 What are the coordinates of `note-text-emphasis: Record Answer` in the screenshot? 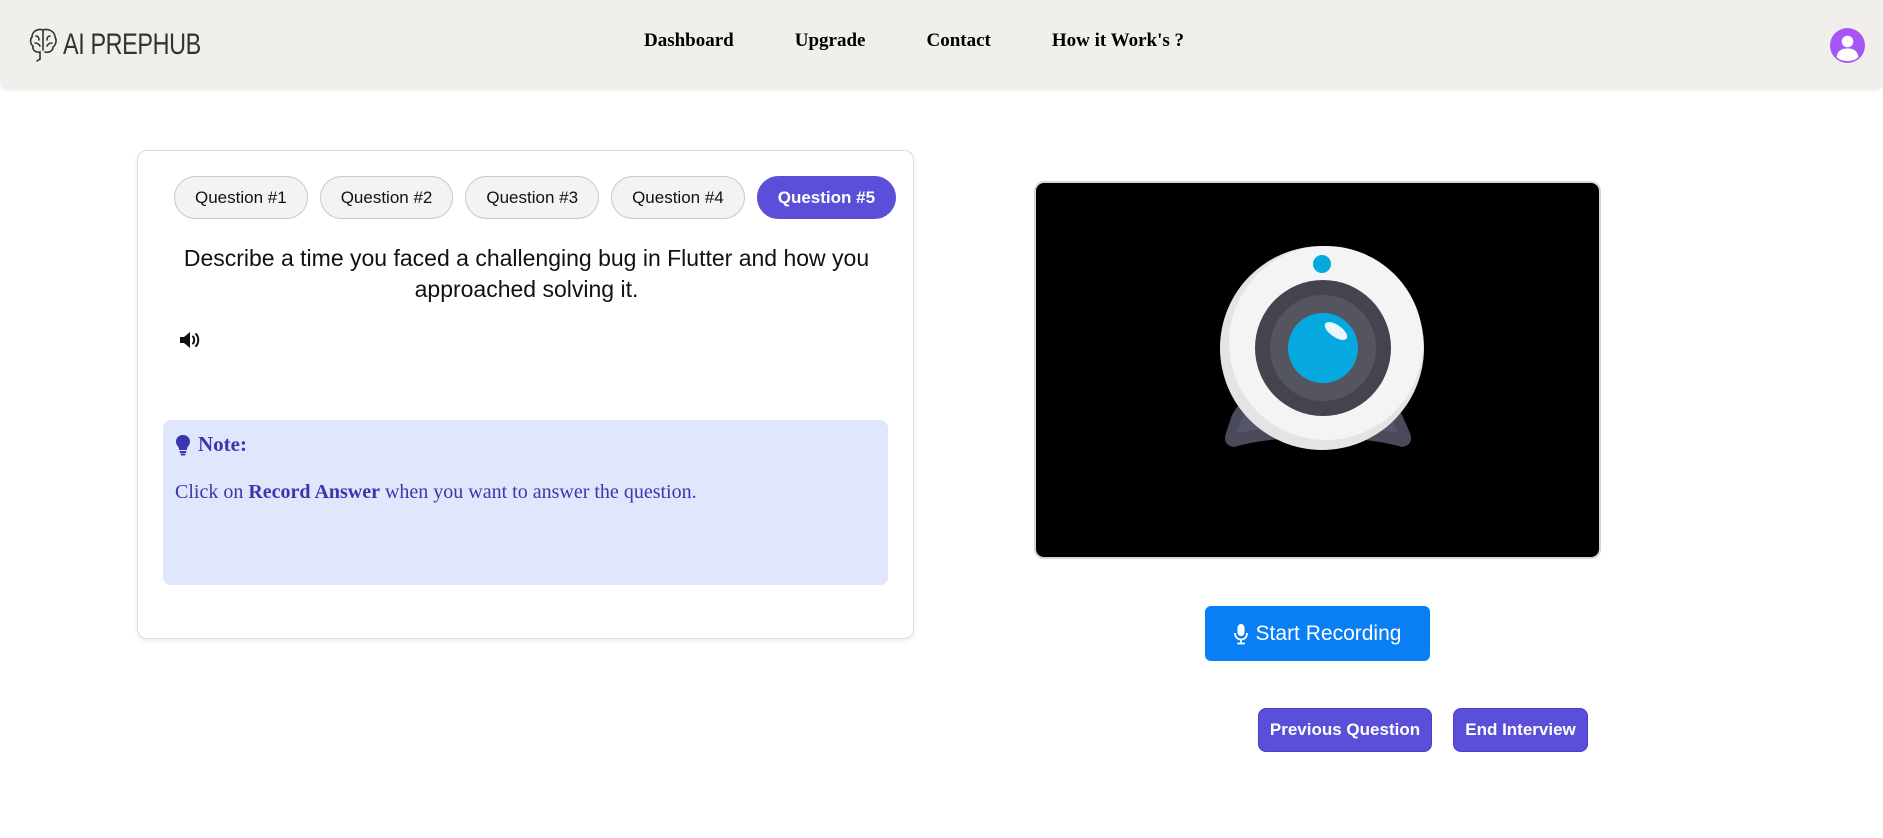 It's located at (314, 492).